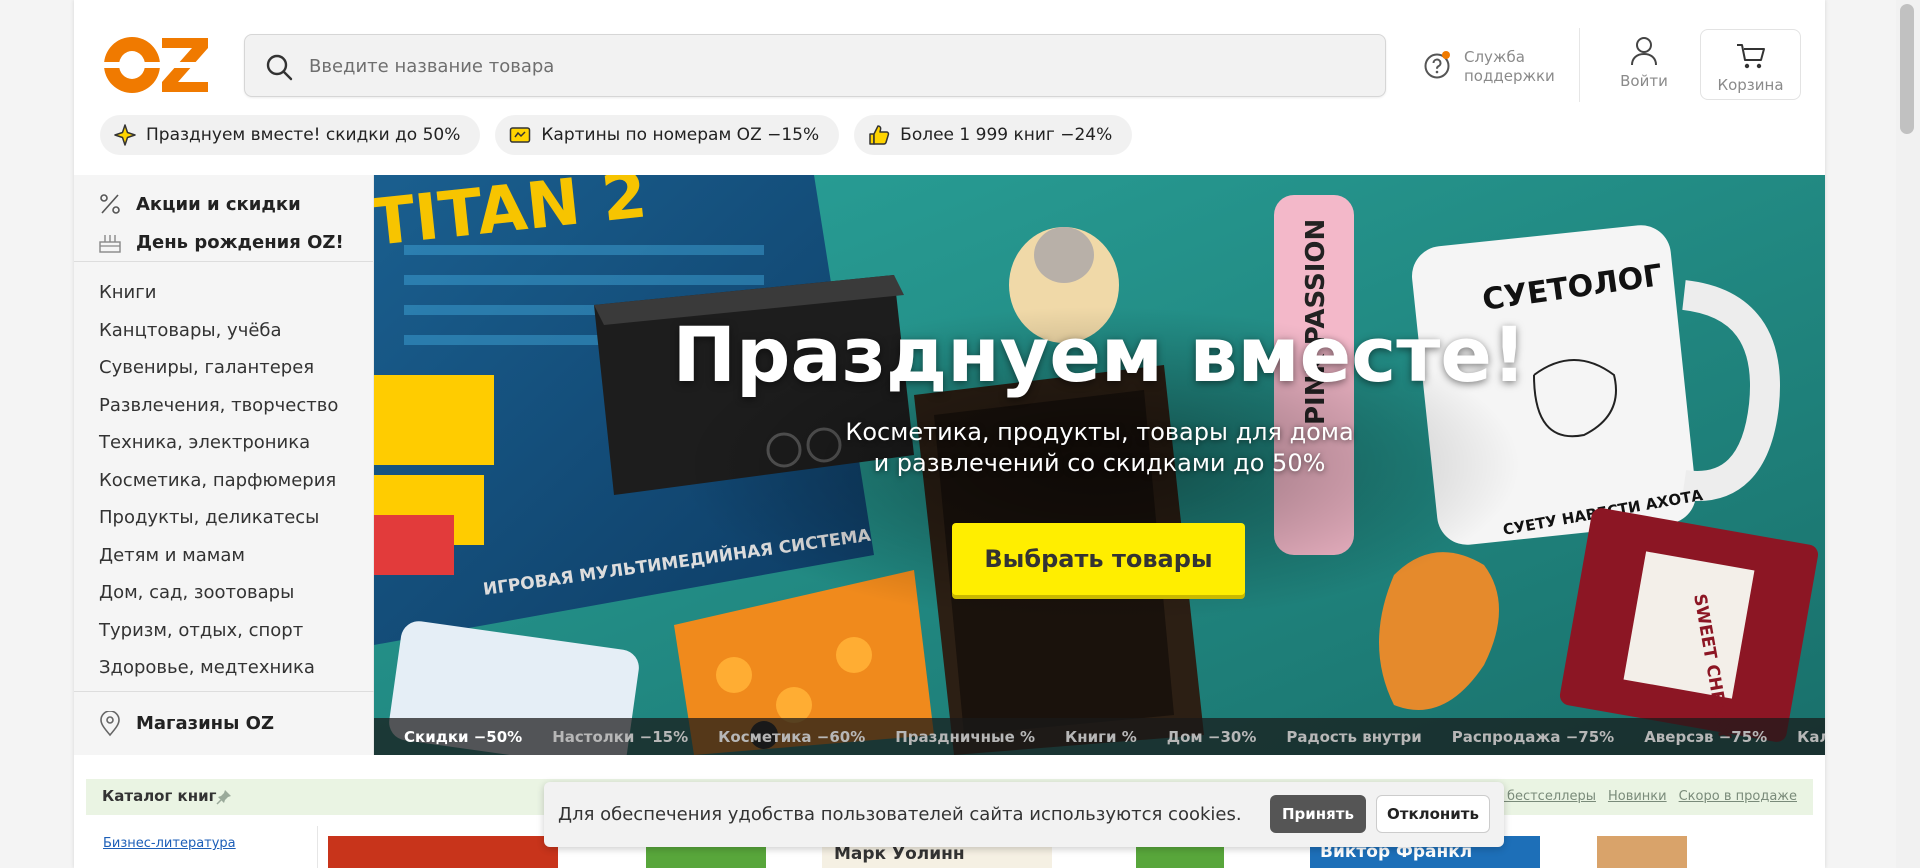  Describe the element at coordinates (223, 593) in the screenshot. I see `category-item: Дом, сад, зоотовары` at that location.